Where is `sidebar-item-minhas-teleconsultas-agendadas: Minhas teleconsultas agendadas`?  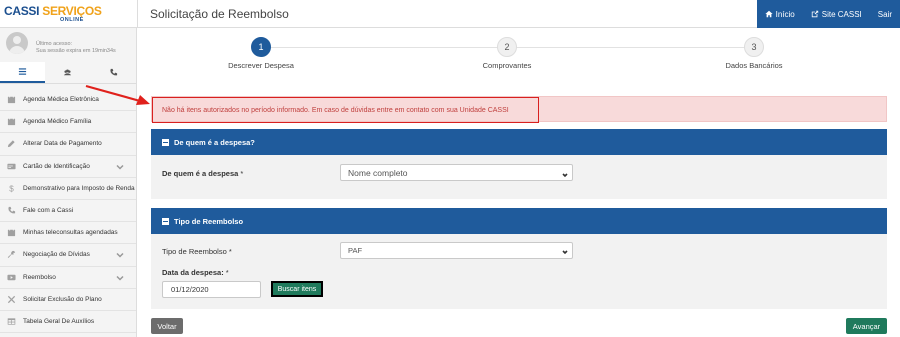 sidebar-item-minhas-teleconsultas-agendadas: Minhas teleconsultas agendadas is located at coordinates (68, 233).